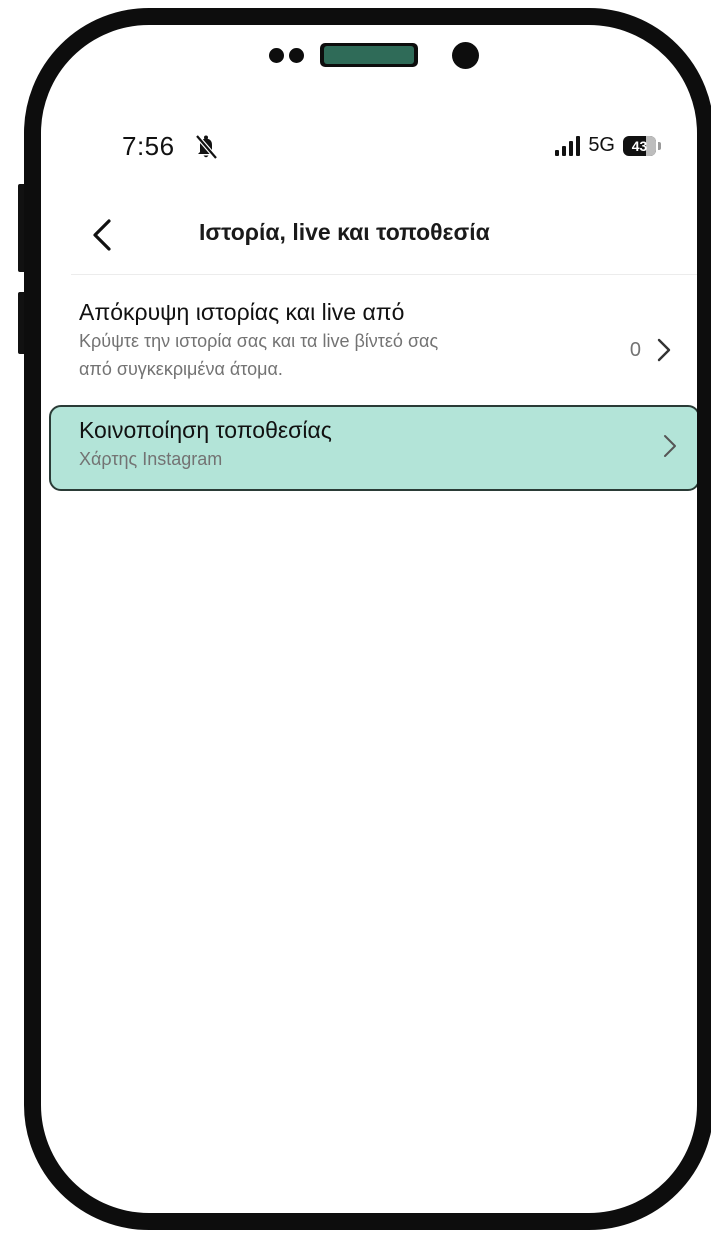  I want to click on battery-icon: 43, so click(639, 145).